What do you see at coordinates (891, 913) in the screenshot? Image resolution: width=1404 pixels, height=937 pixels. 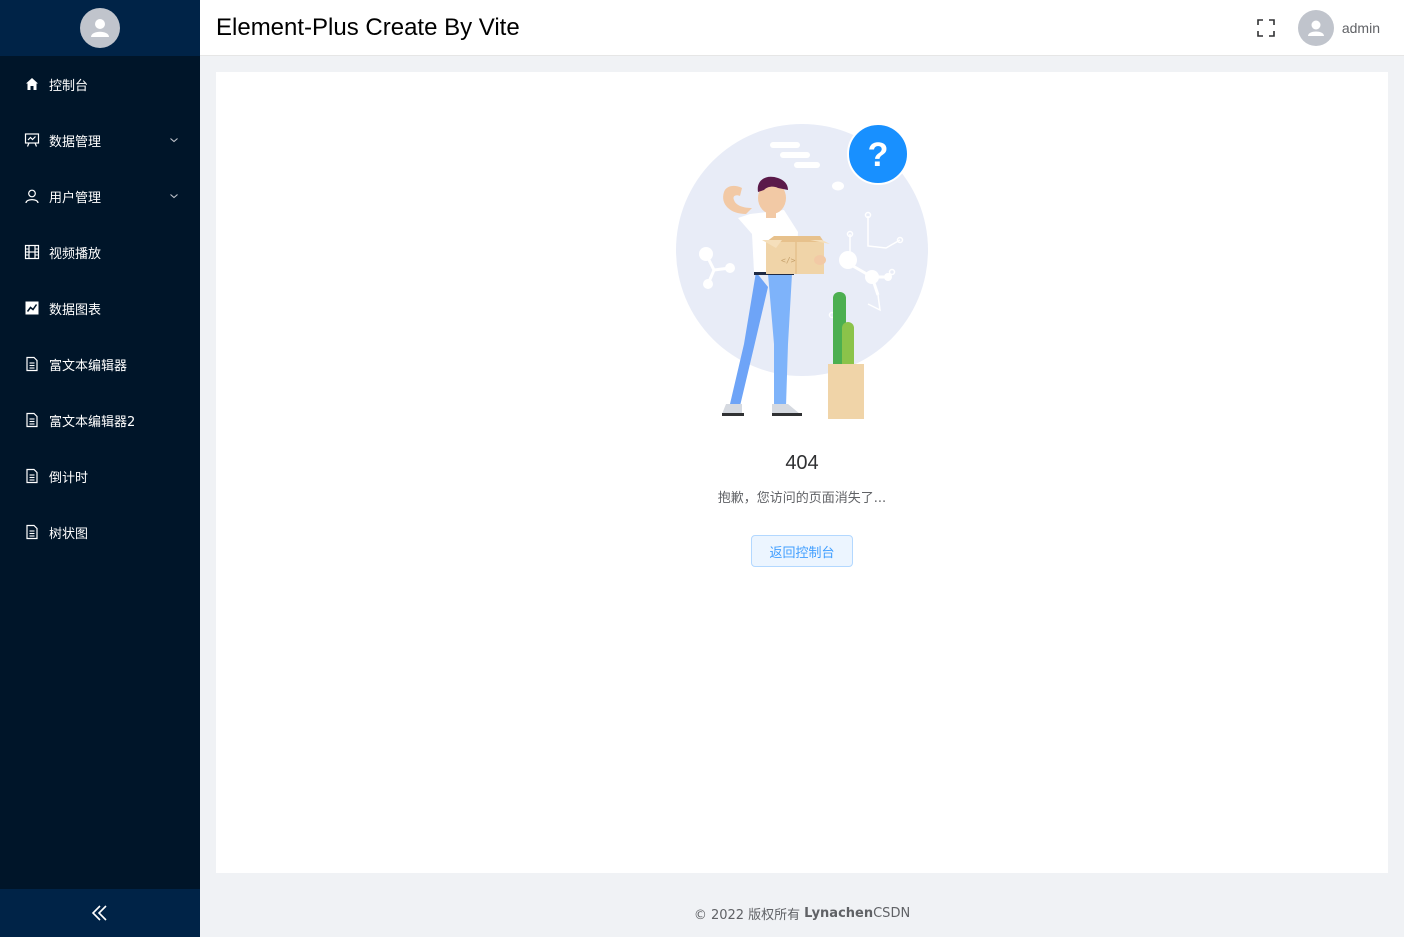 I see `csdn-link: CSDN` at bounding box center [891, 913].